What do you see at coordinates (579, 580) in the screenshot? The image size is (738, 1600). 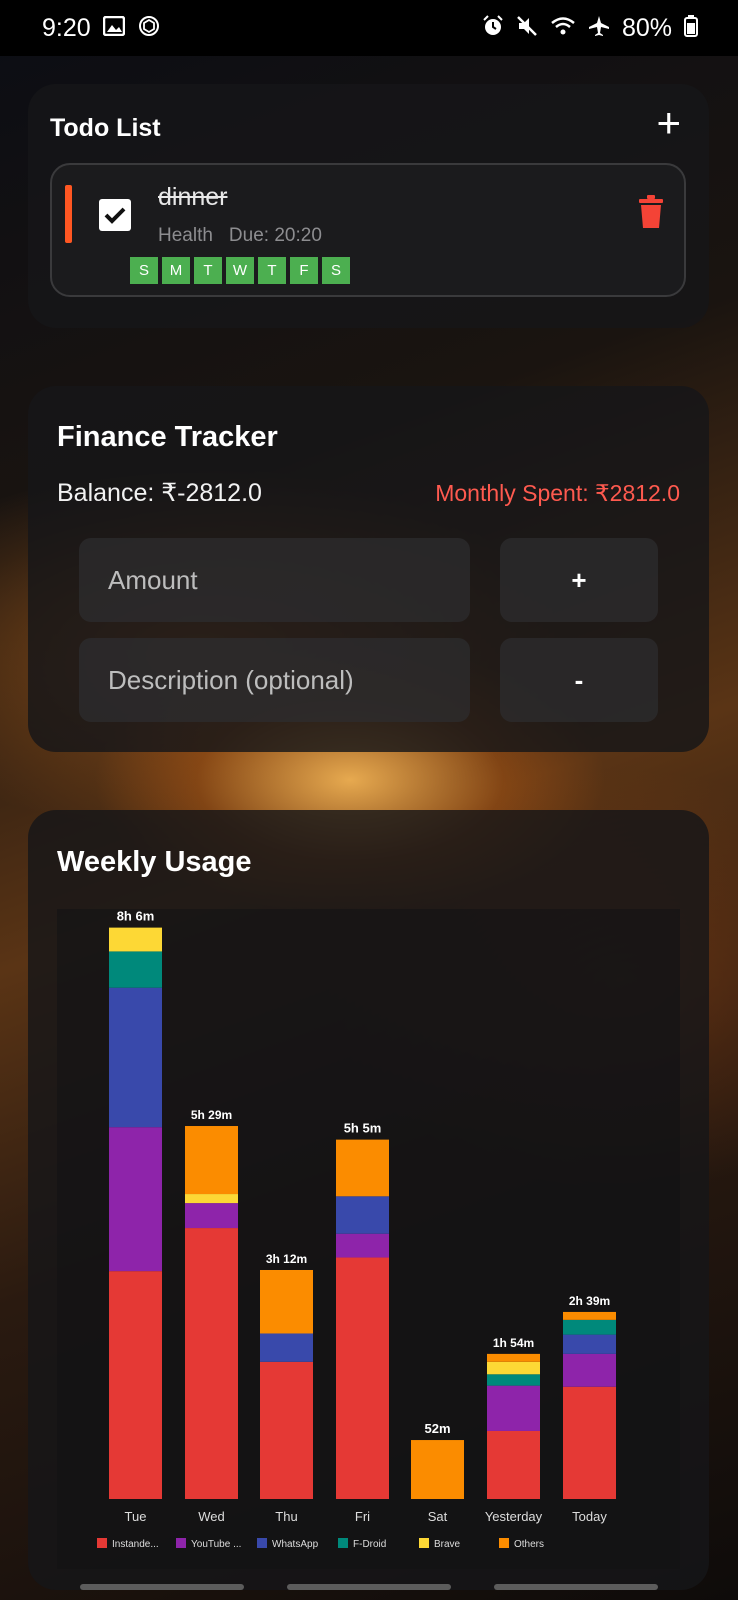 I see `add-income-button: +` at bounding box center [579, 580].